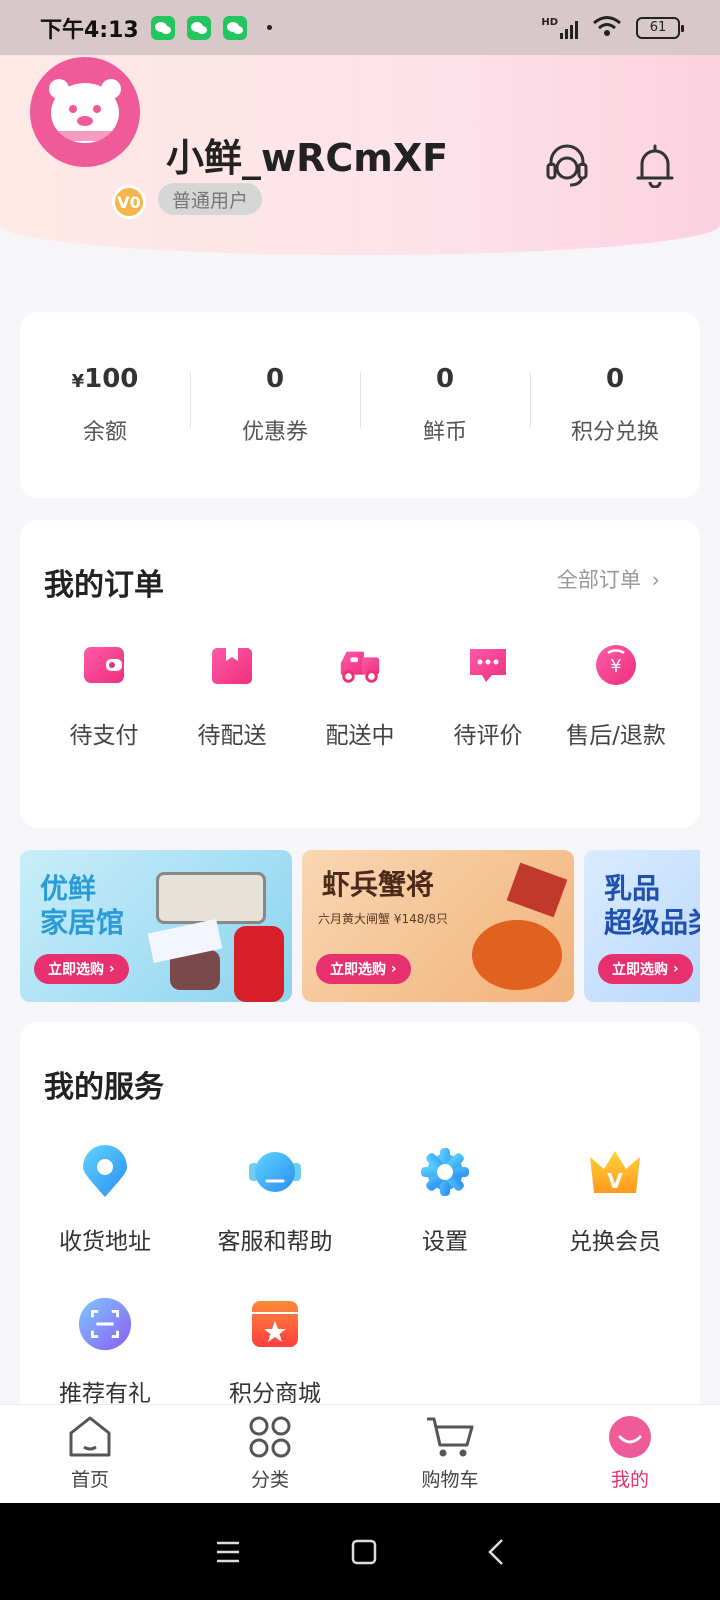 The image size is (720, 1600). I want to click on stat-label: 余额, so click(104, 432).